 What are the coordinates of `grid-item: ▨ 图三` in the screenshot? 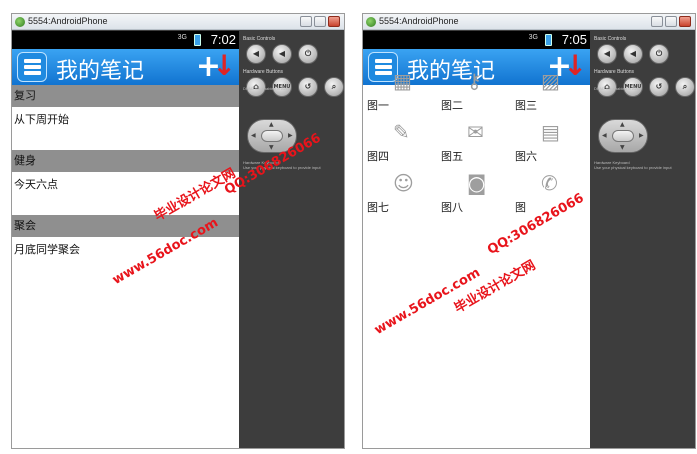 It's located at (546, 97).